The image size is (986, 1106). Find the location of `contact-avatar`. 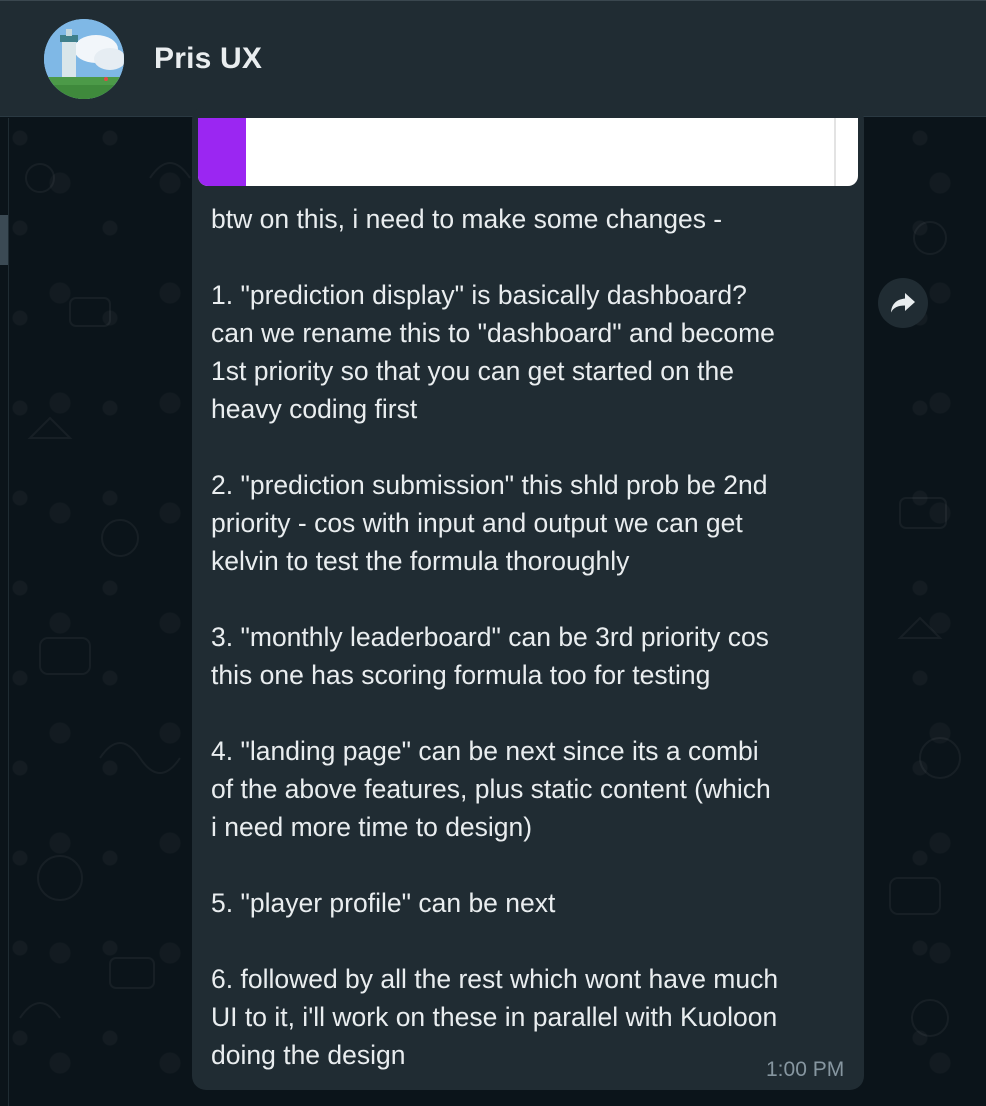

contact-avatar is located at coordinates (84, 59).